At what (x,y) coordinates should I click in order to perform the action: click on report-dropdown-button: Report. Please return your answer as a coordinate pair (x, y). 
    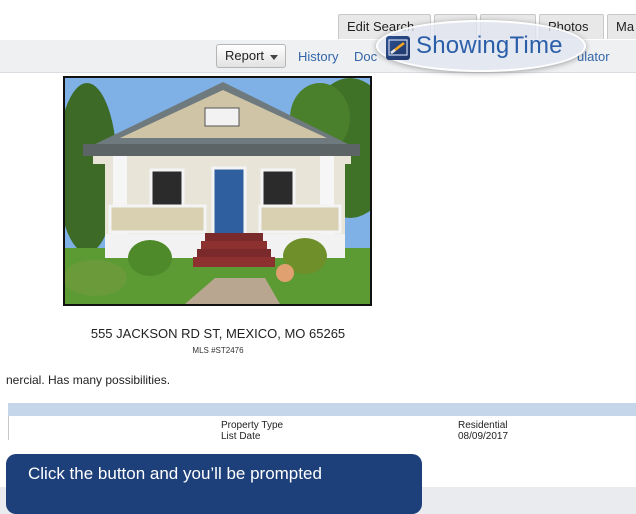
    Looking at the image, I should click on (251, 56).